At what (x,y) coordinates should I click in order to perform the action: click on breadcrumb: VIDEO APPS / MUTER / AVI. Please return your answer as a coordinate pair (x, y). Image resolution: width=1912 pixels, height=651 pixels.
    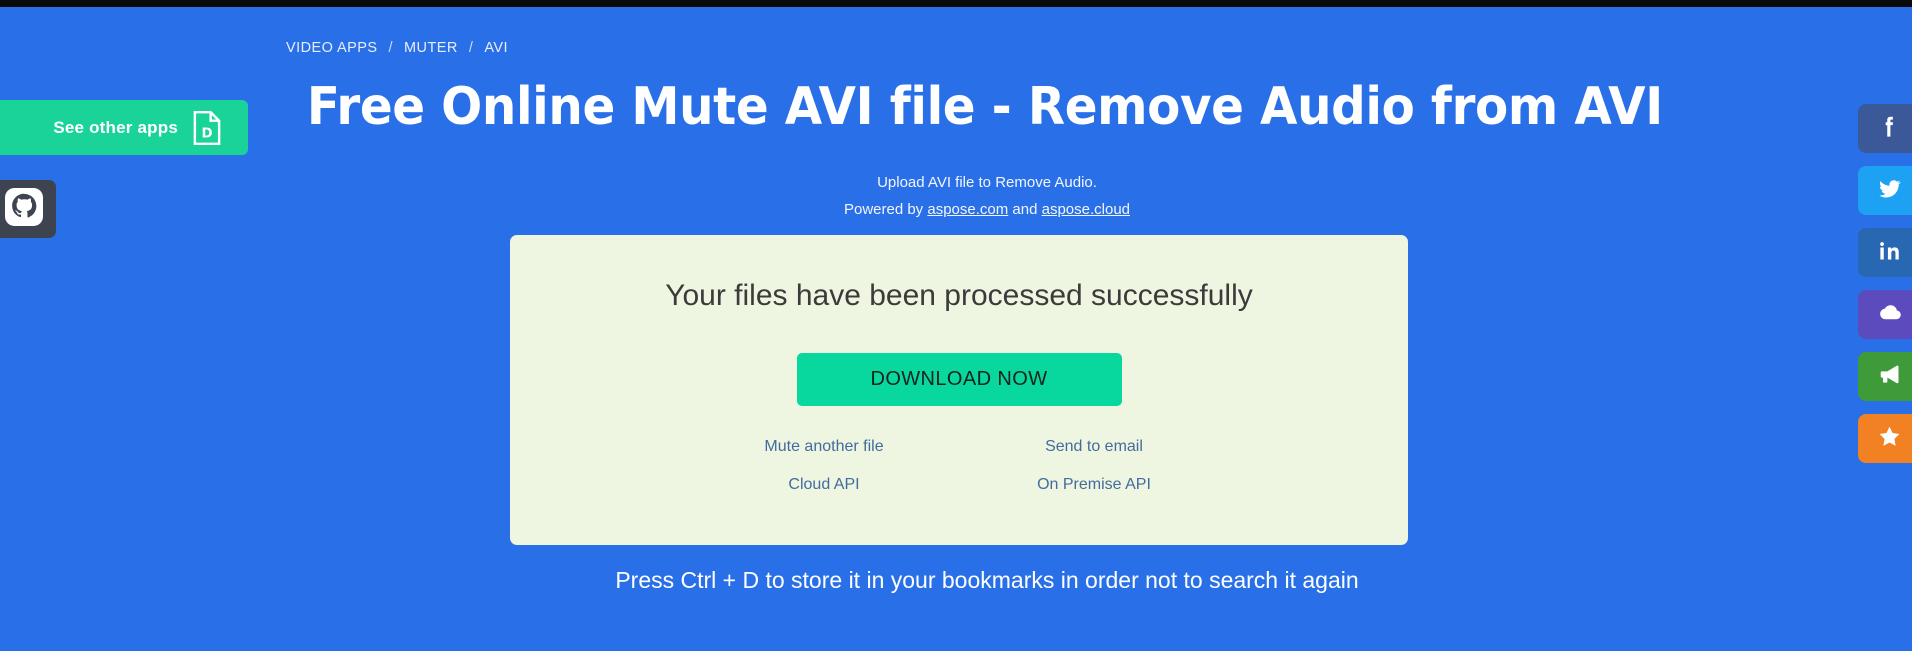
    Looking at the image, I should click on (397, 48).